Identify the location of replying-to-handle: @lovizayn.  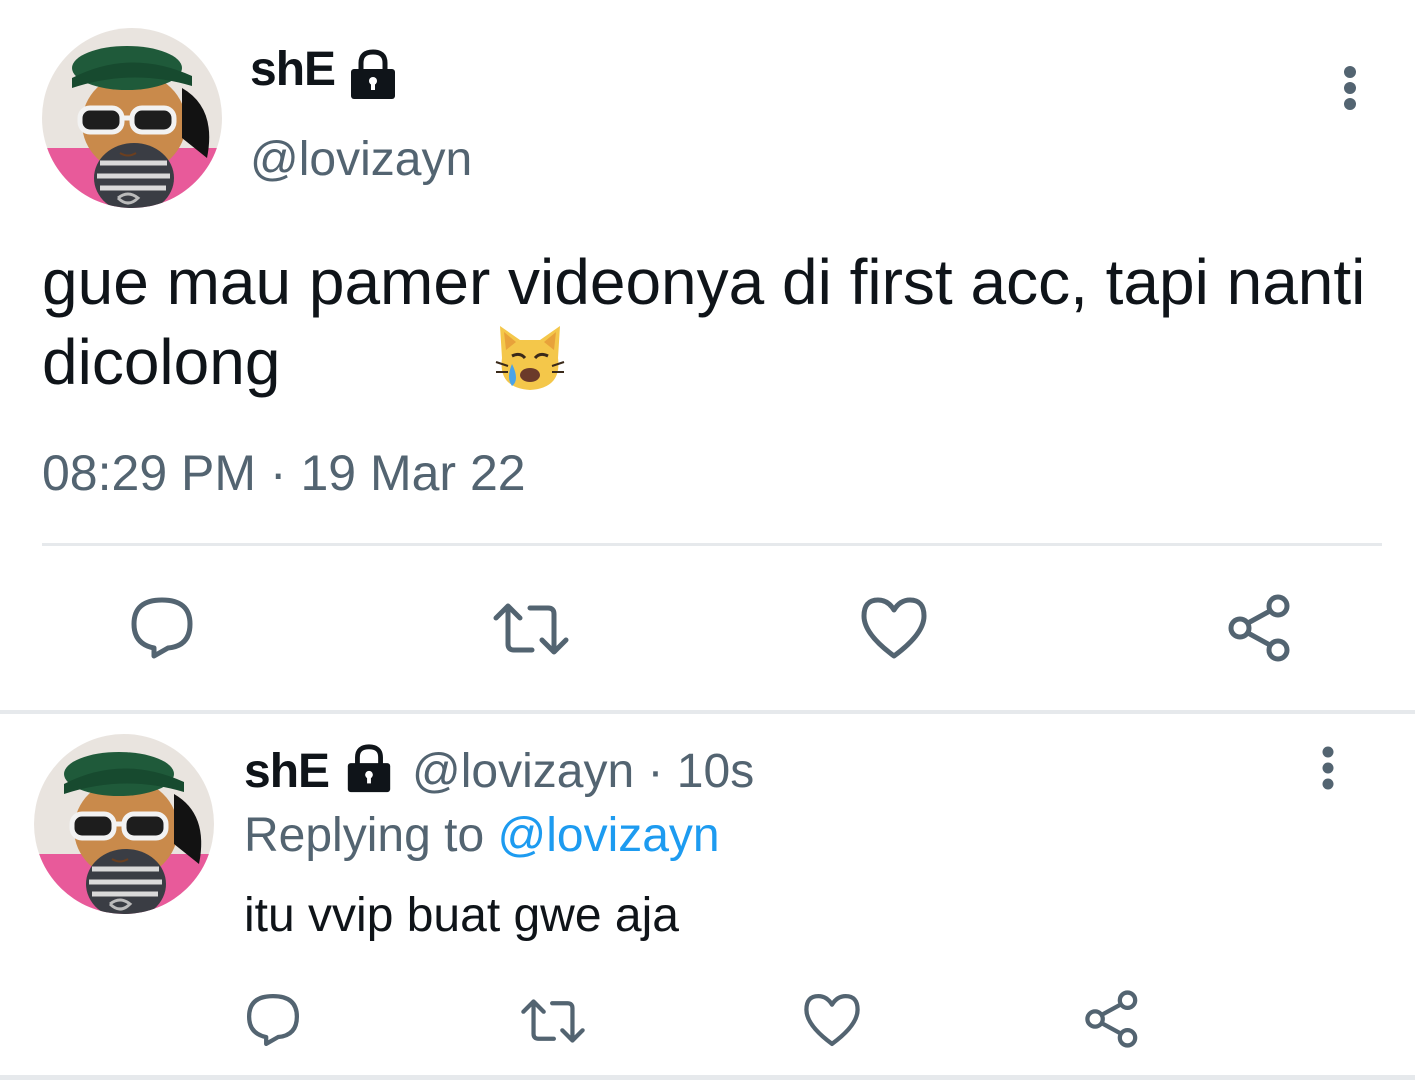
(608, 835).